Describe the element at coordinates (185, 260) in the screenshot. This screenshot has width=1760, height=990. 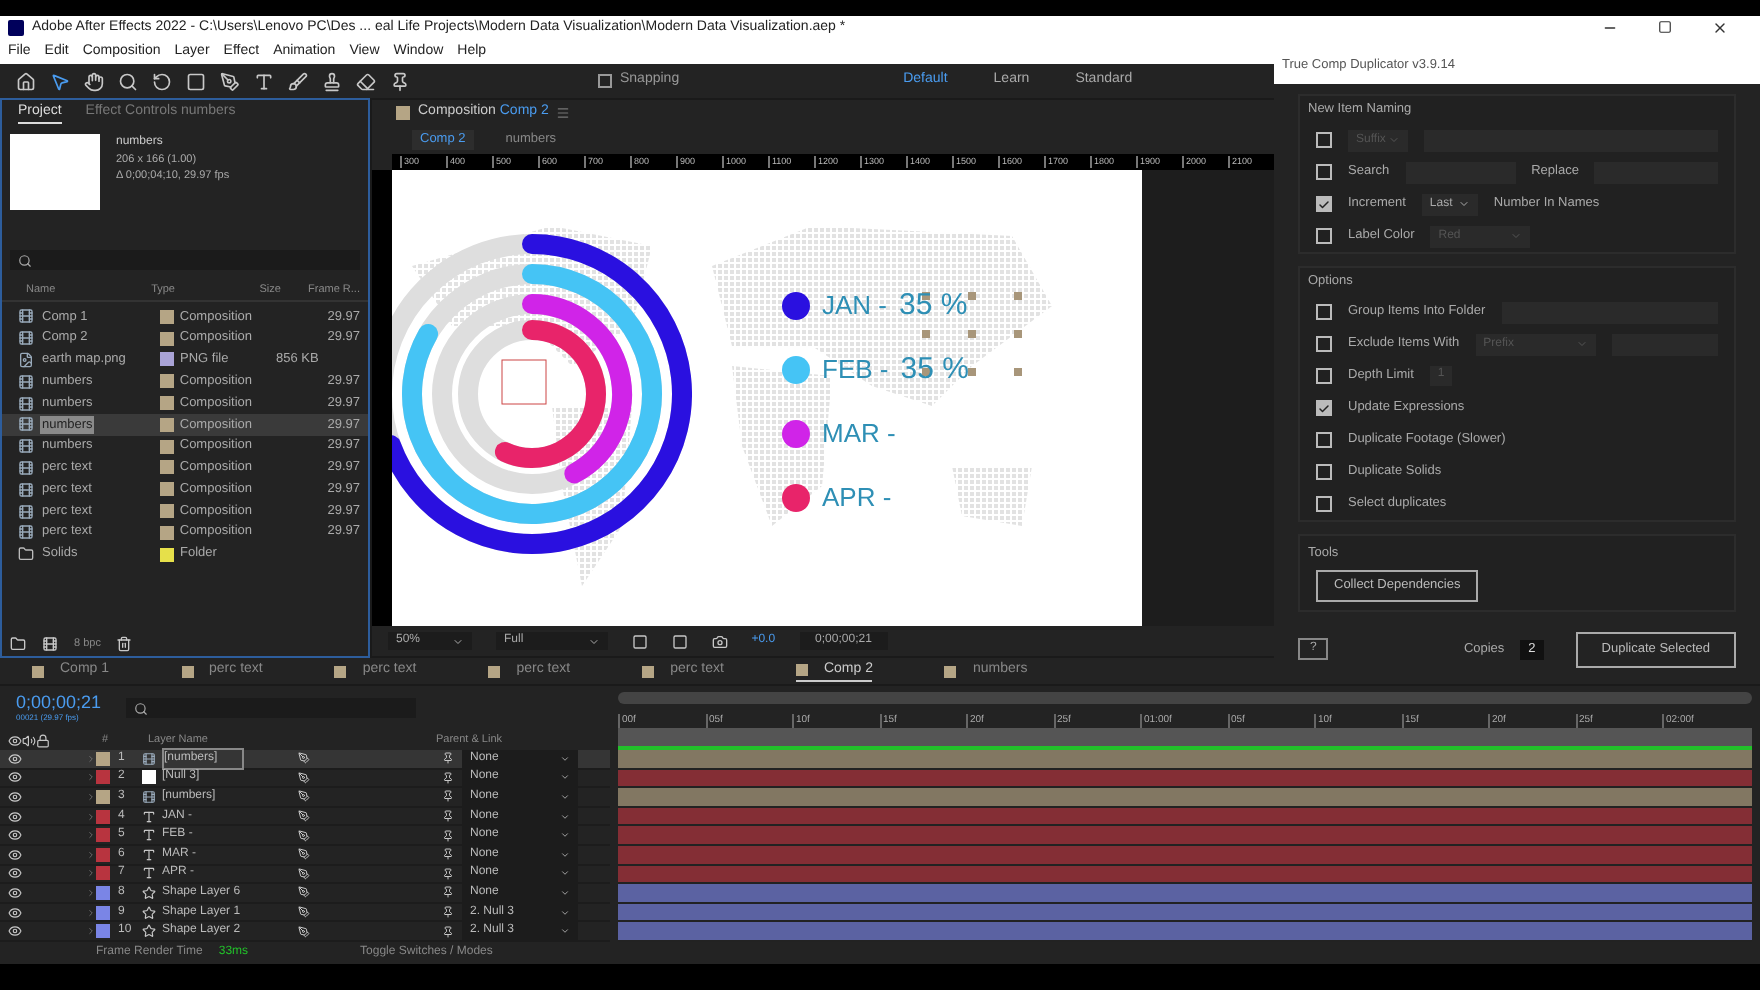
I see `search-field` at that location.